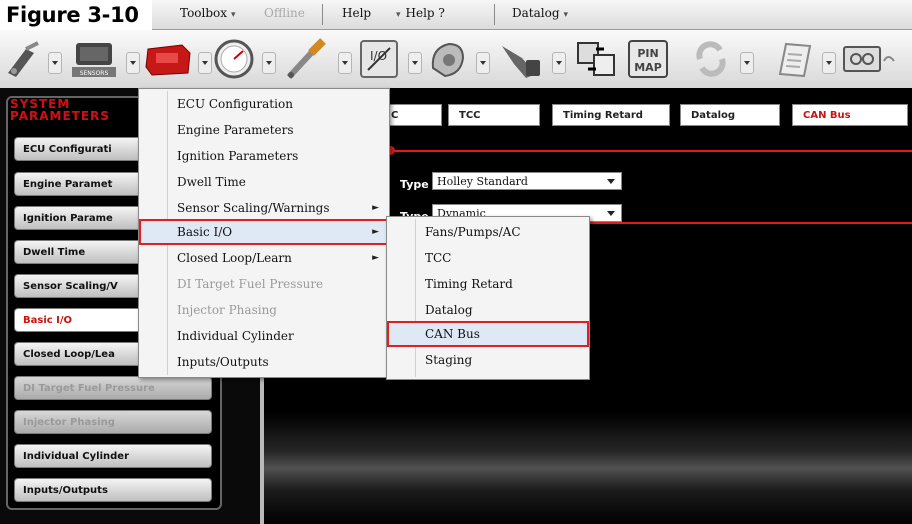  I want to click on sidebar-item-individual-cylinder: Individual Cylinder, so click(113, 456).